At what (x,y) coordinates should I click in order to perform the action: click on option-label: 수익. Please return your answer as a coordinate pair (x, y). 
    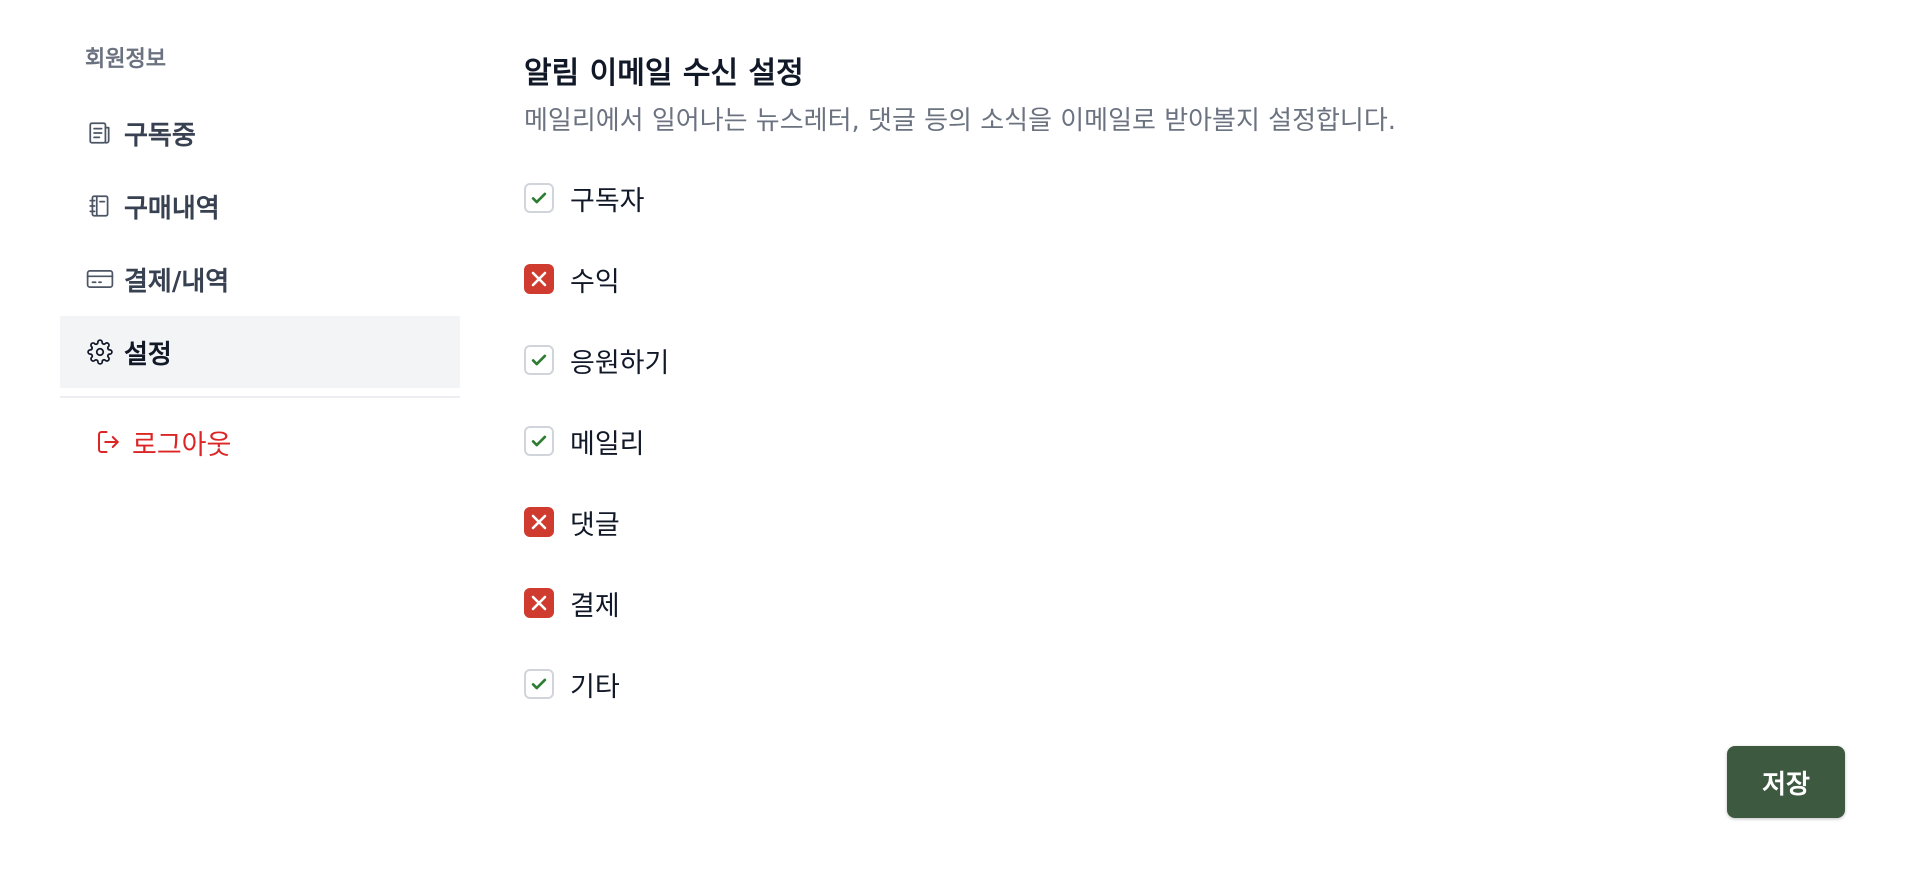
    Looking at the image, I should click on (595, 282).